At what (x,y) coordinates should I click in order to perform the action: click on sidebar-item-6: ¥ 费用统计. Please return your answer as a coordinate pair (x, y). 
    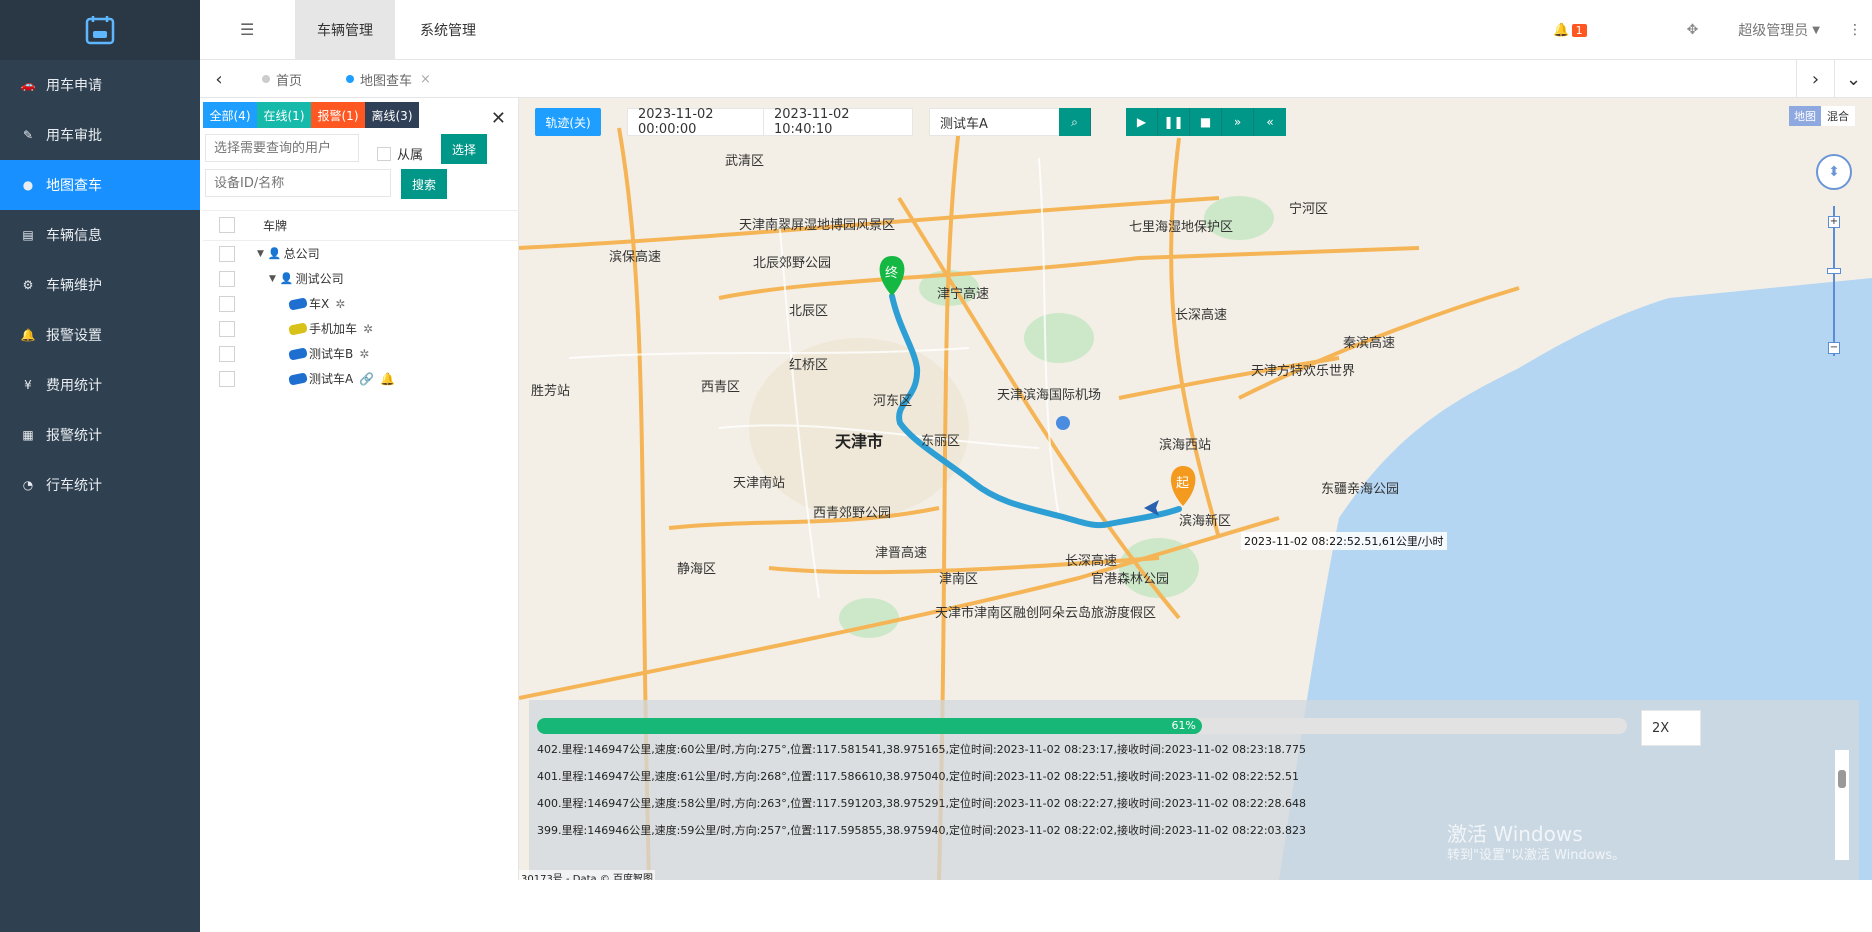
    Looking at the image, I should click on (100, 385).